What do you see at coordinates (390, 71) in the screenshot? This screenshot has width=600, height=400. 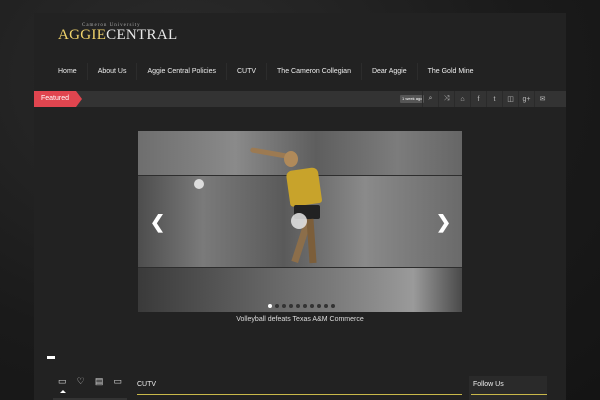 I see `nav-item-dear-aggie: Dear Aggie` at bounding box center [390, 71].